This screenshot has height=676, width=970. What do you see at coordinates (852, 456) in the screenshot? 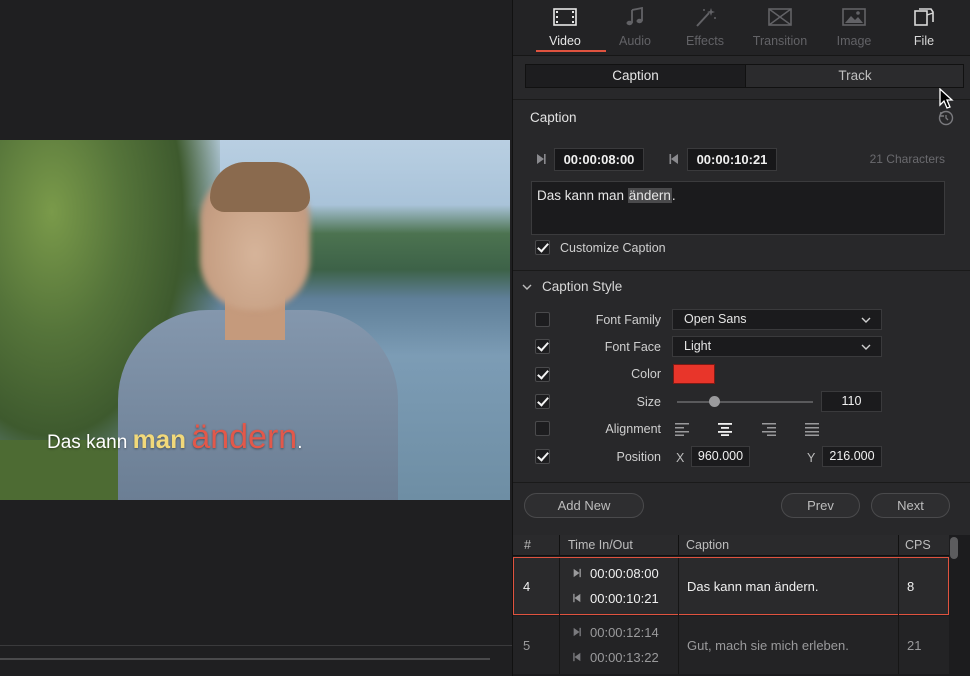
I see `position-y-input: 216.000` at bounding box center [852, 456].